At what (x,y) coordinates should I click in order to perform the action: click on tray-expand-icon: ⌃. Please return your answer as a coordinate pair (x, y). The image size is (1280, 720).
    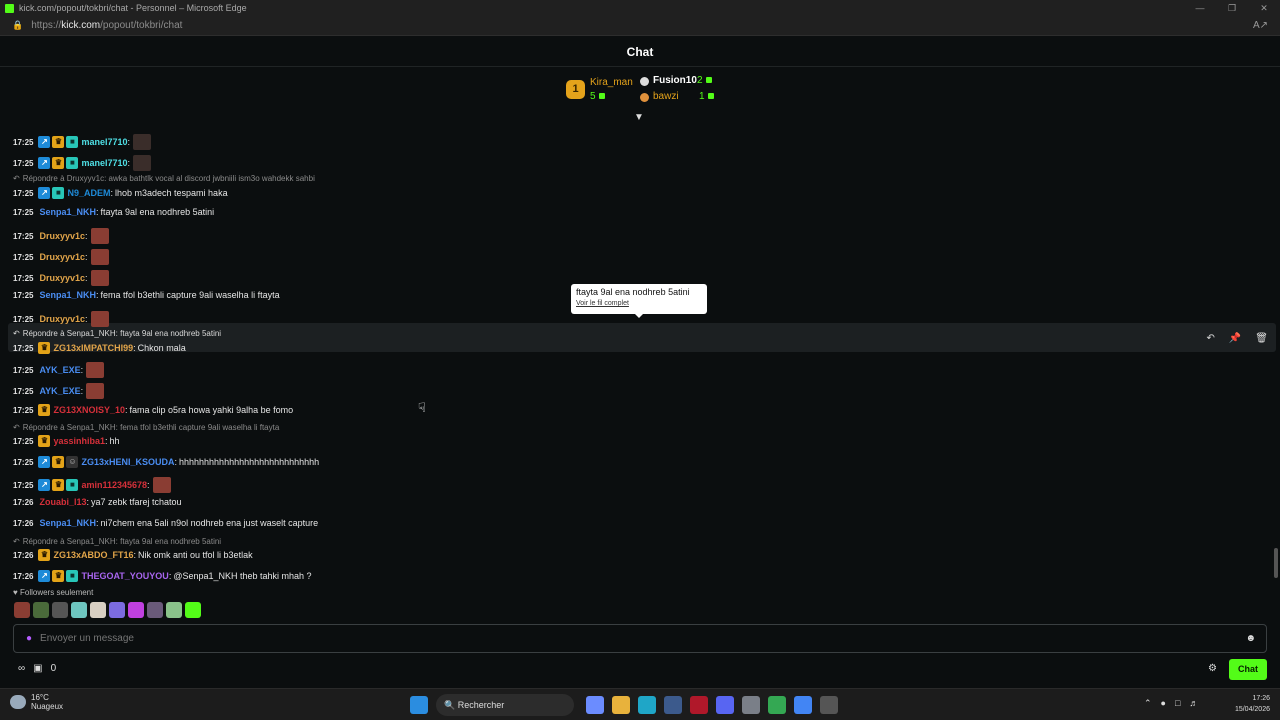
    Looking at the image, I should click on (1148, 703).